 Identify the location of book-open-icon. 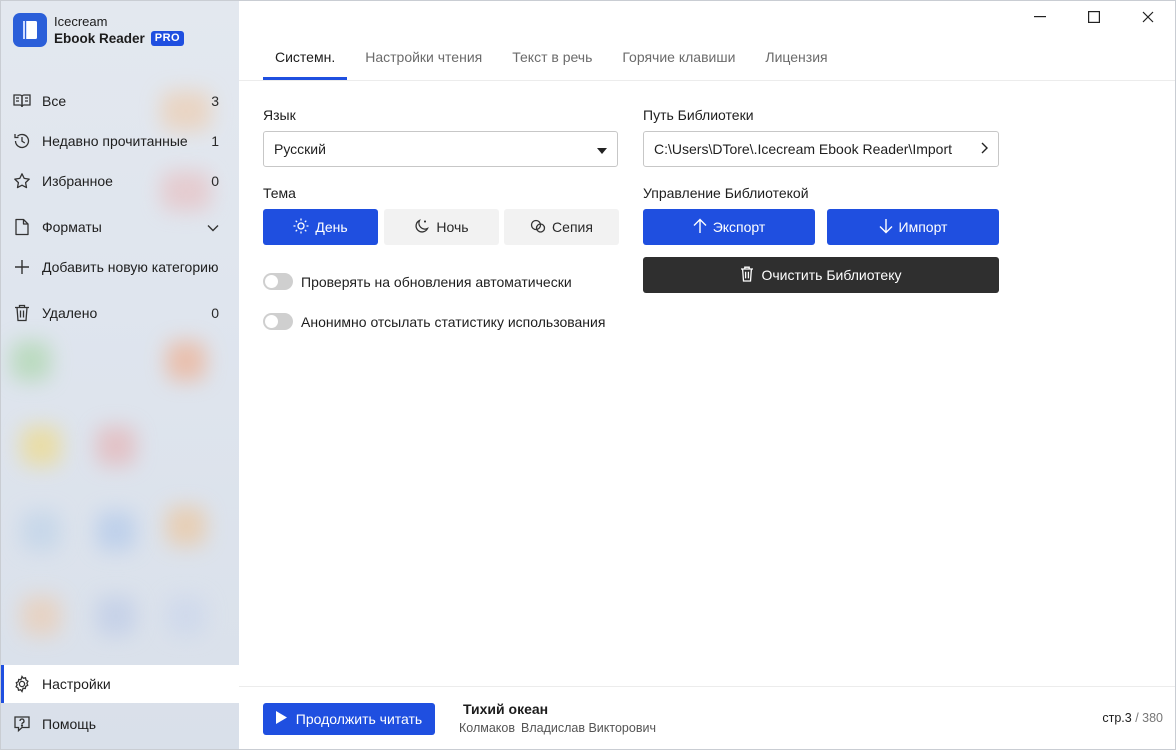
(22, 101).